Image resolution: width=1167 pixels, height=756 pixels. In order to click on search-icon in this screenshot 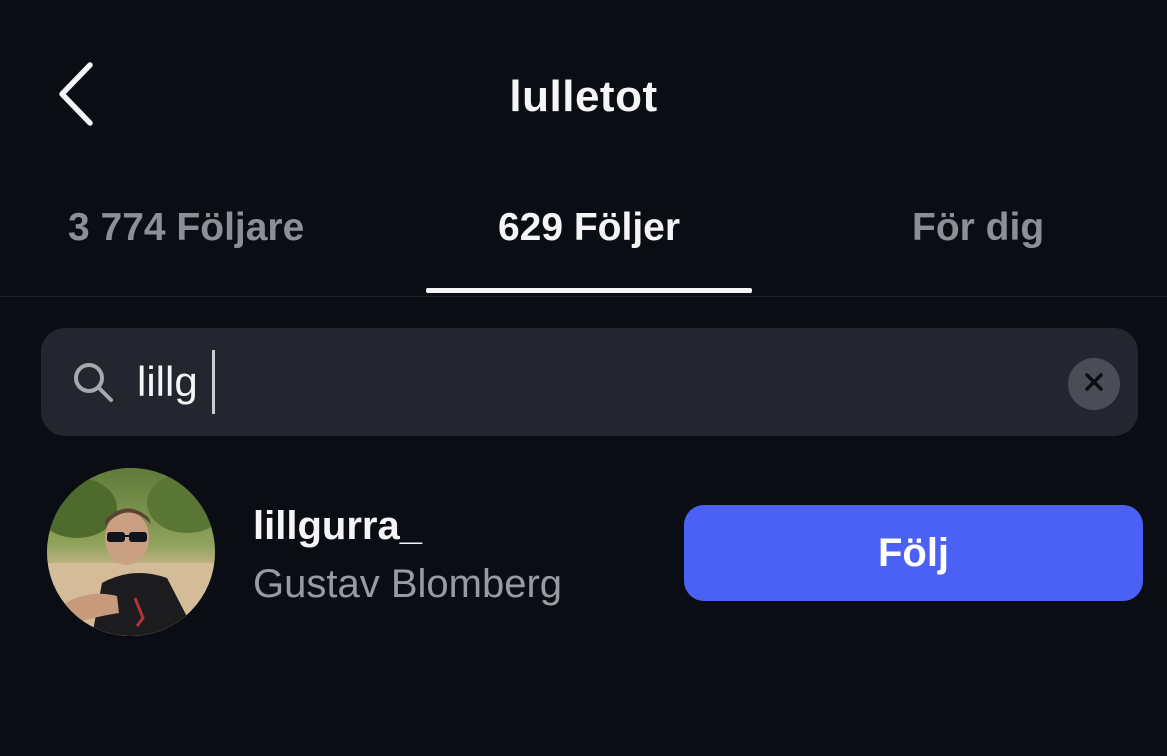, I will do `click(93, 382)`.